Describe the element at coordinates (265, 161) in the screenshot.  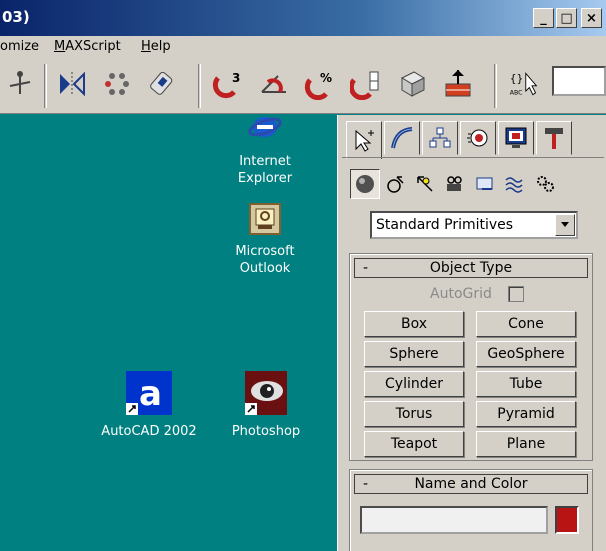
I see `desktop-icon-label: Internet` at that location.